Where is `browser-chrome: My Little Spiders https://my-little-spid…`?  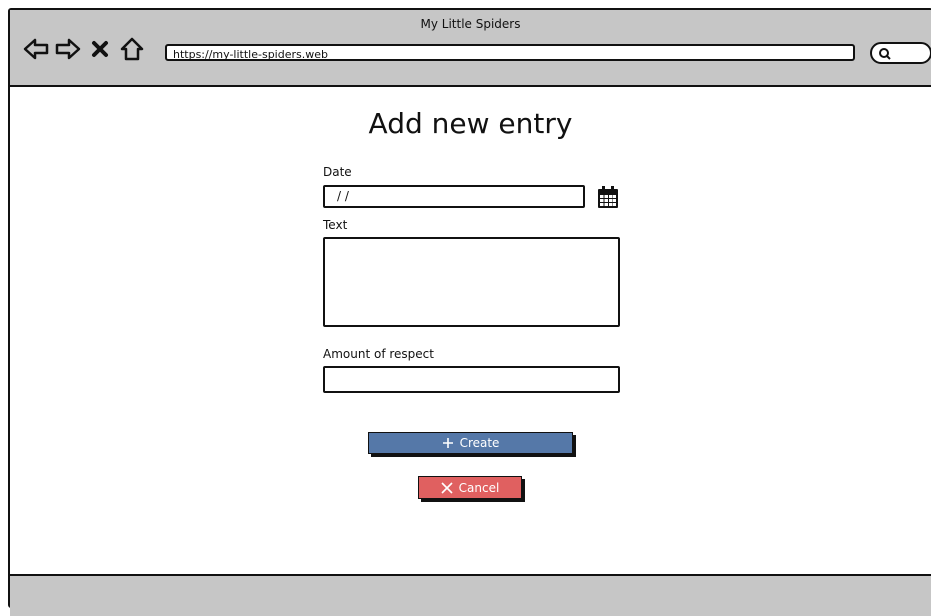 browser-chrome: My Little Spiders https://my-little-spid… is located at coordinates (470, 48).